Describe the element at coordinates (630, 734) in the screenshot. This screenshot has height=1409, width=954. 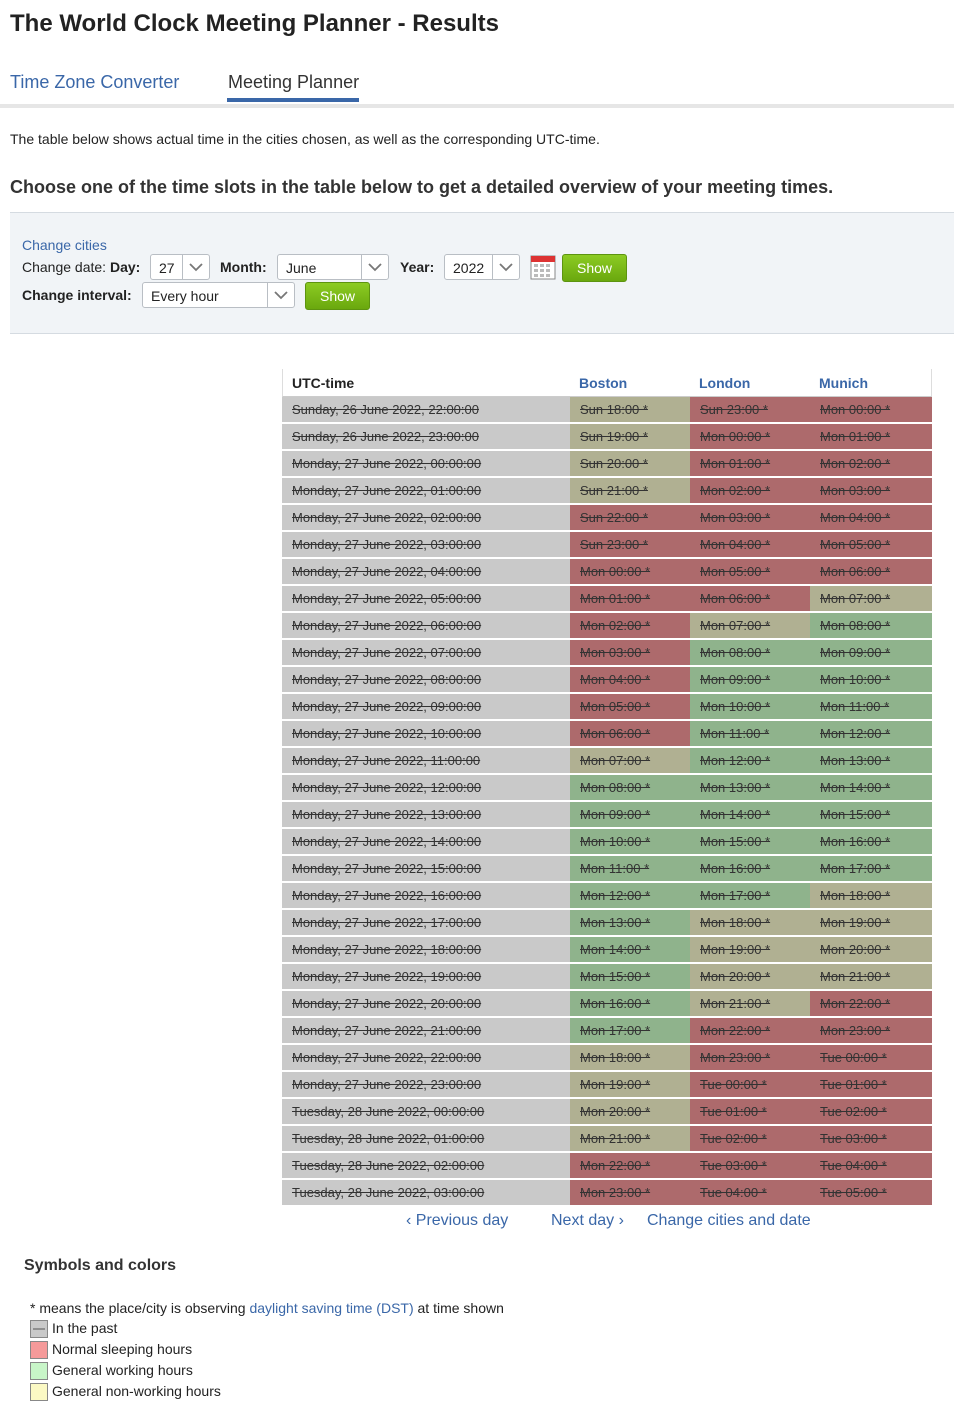
I see `boston-cell: Mon 06:00 *` at that location.